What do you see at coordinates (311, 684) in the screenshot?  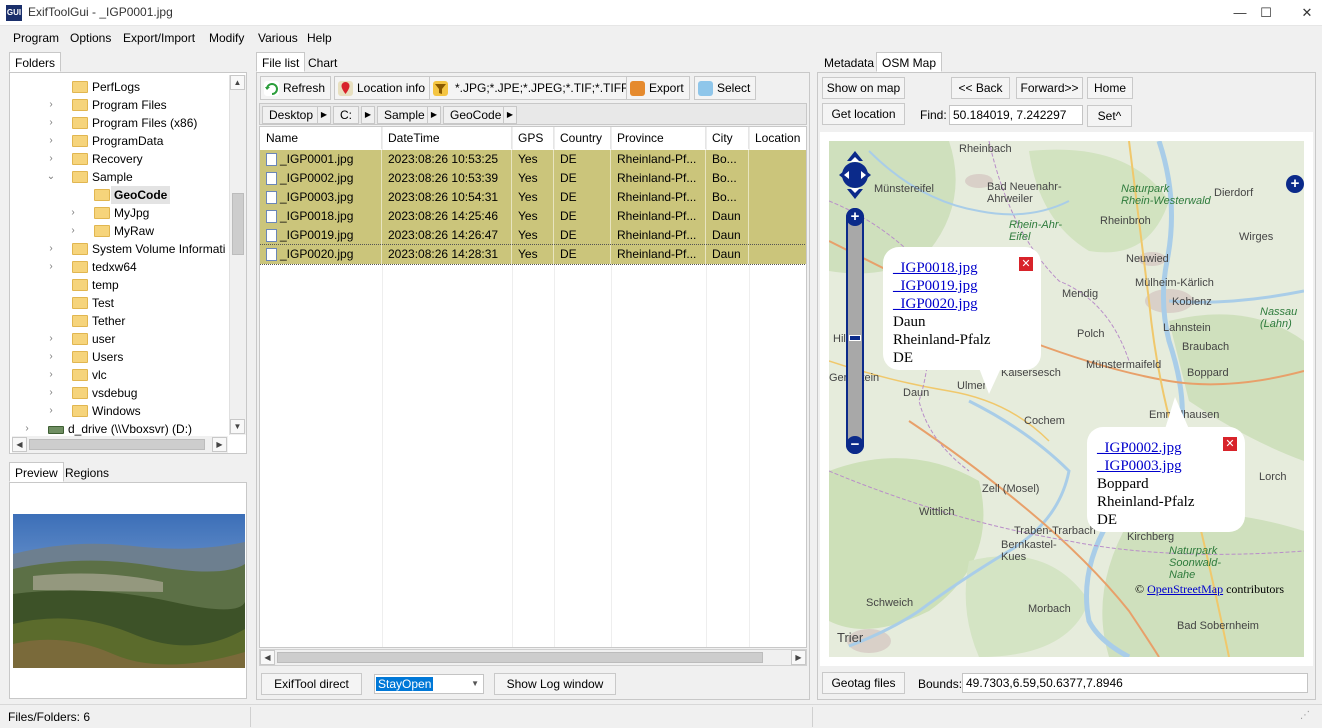 I see `exiftool-direct-button: ExifTool direct` at bounding box center [311, 684].